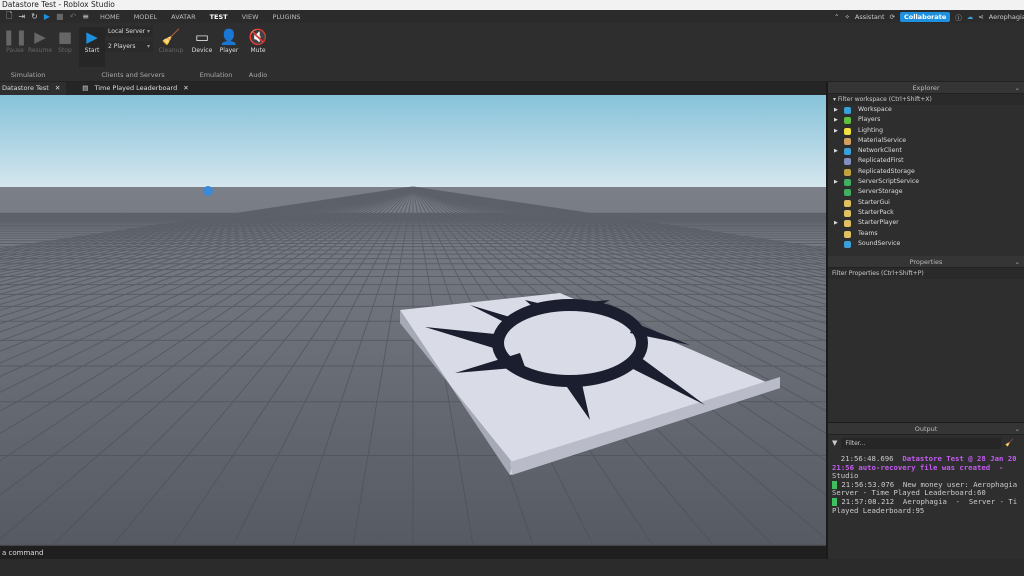 Image resolution: width=1024 pixels, height=576 pixels. Describe the element at coordinates (21, 16) in the screenshot. I see `open-icon: ⇥` at that location.